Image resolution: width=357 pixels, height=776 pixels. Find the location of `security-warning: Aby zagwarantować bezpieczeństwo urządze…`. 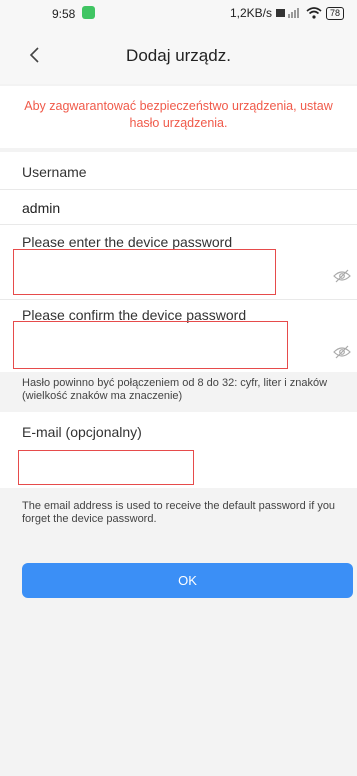

security-warning: Aby zagwarantować bezpieczeństwo urządze… is located at coordinates (178, 117).